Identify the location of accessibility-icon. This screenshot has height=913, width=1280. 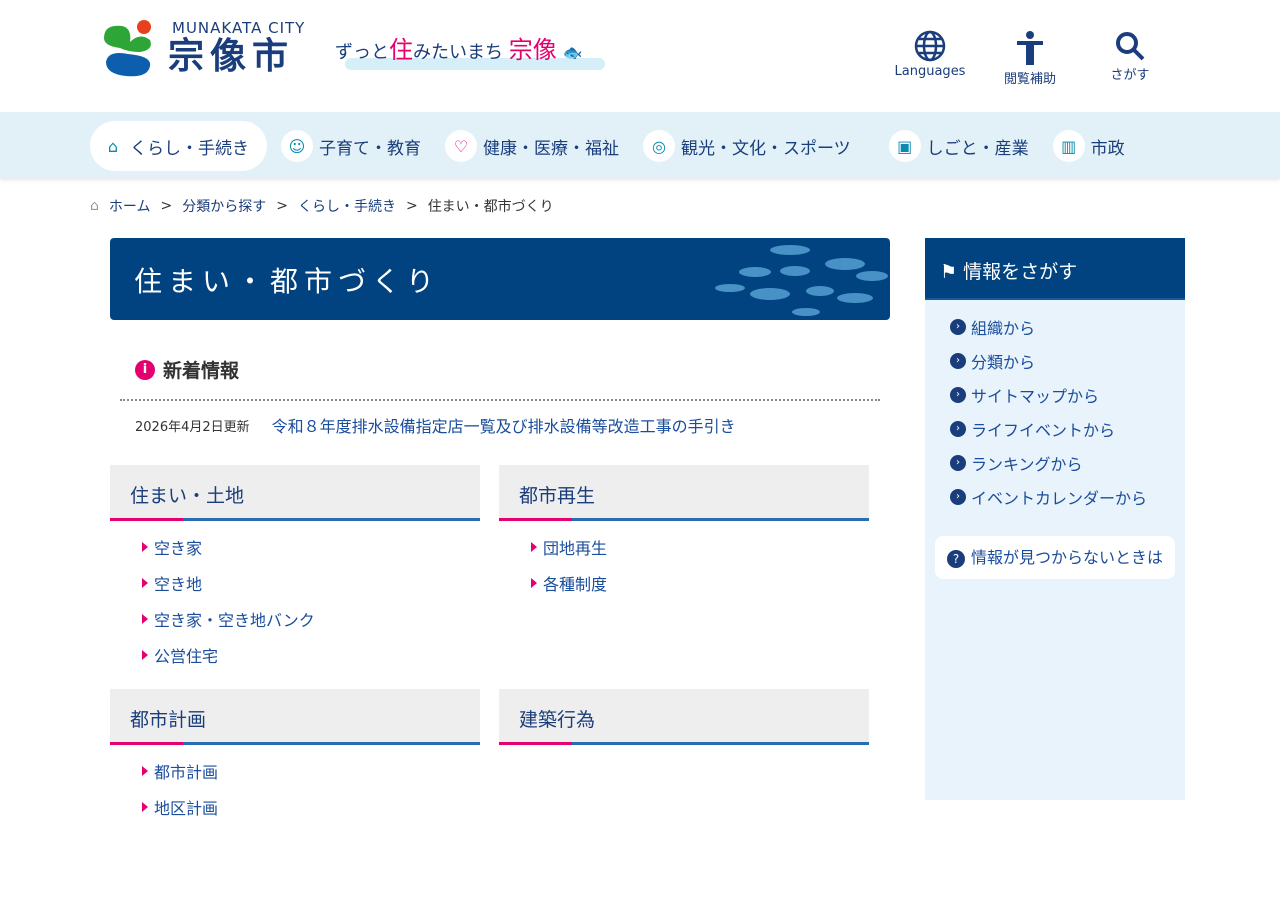
(1030, 48).